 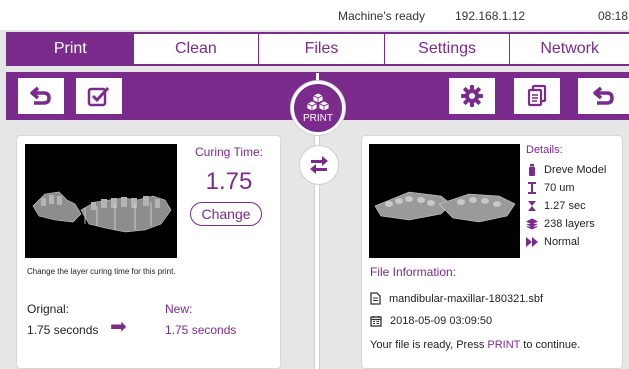 I want to click on detail-material: Dreve Model, so click(x=574, y=170).